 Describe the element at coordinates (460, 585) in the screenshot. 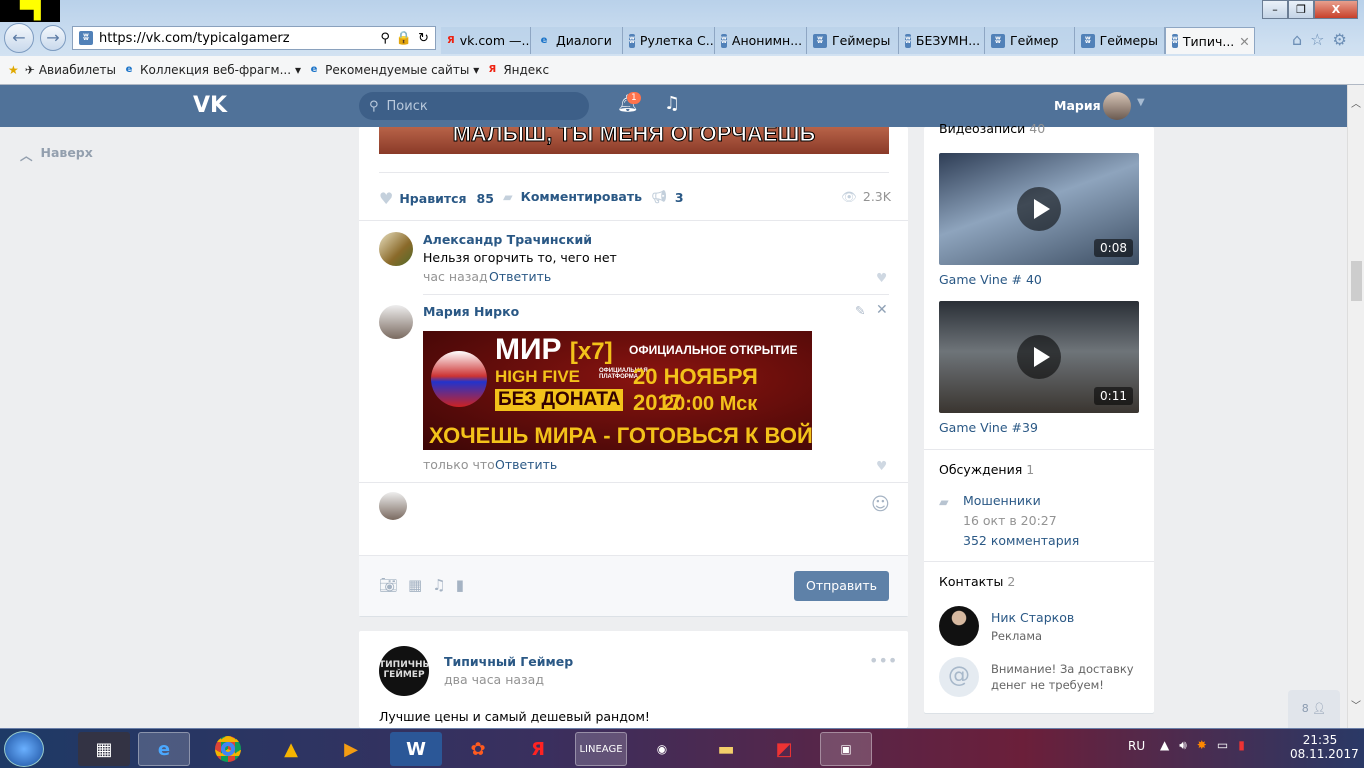

I see `document-icon: ▮` at that location.